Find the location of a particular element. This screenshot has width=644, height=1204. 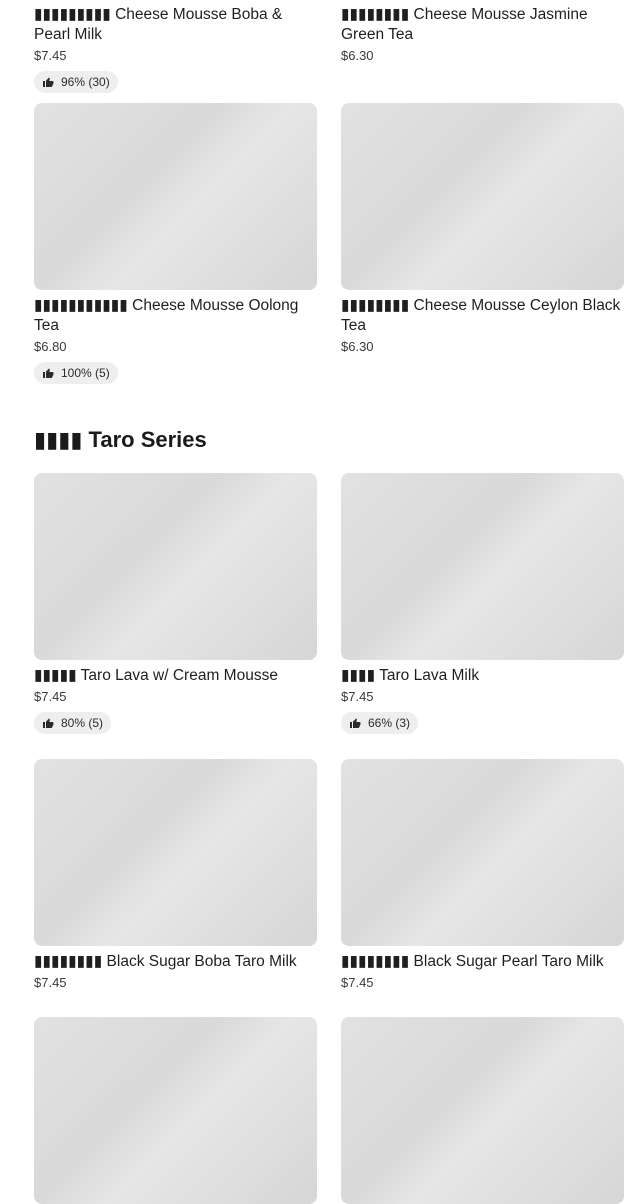

rating-badge: 100% (5) is located at coordinates (76, 373).